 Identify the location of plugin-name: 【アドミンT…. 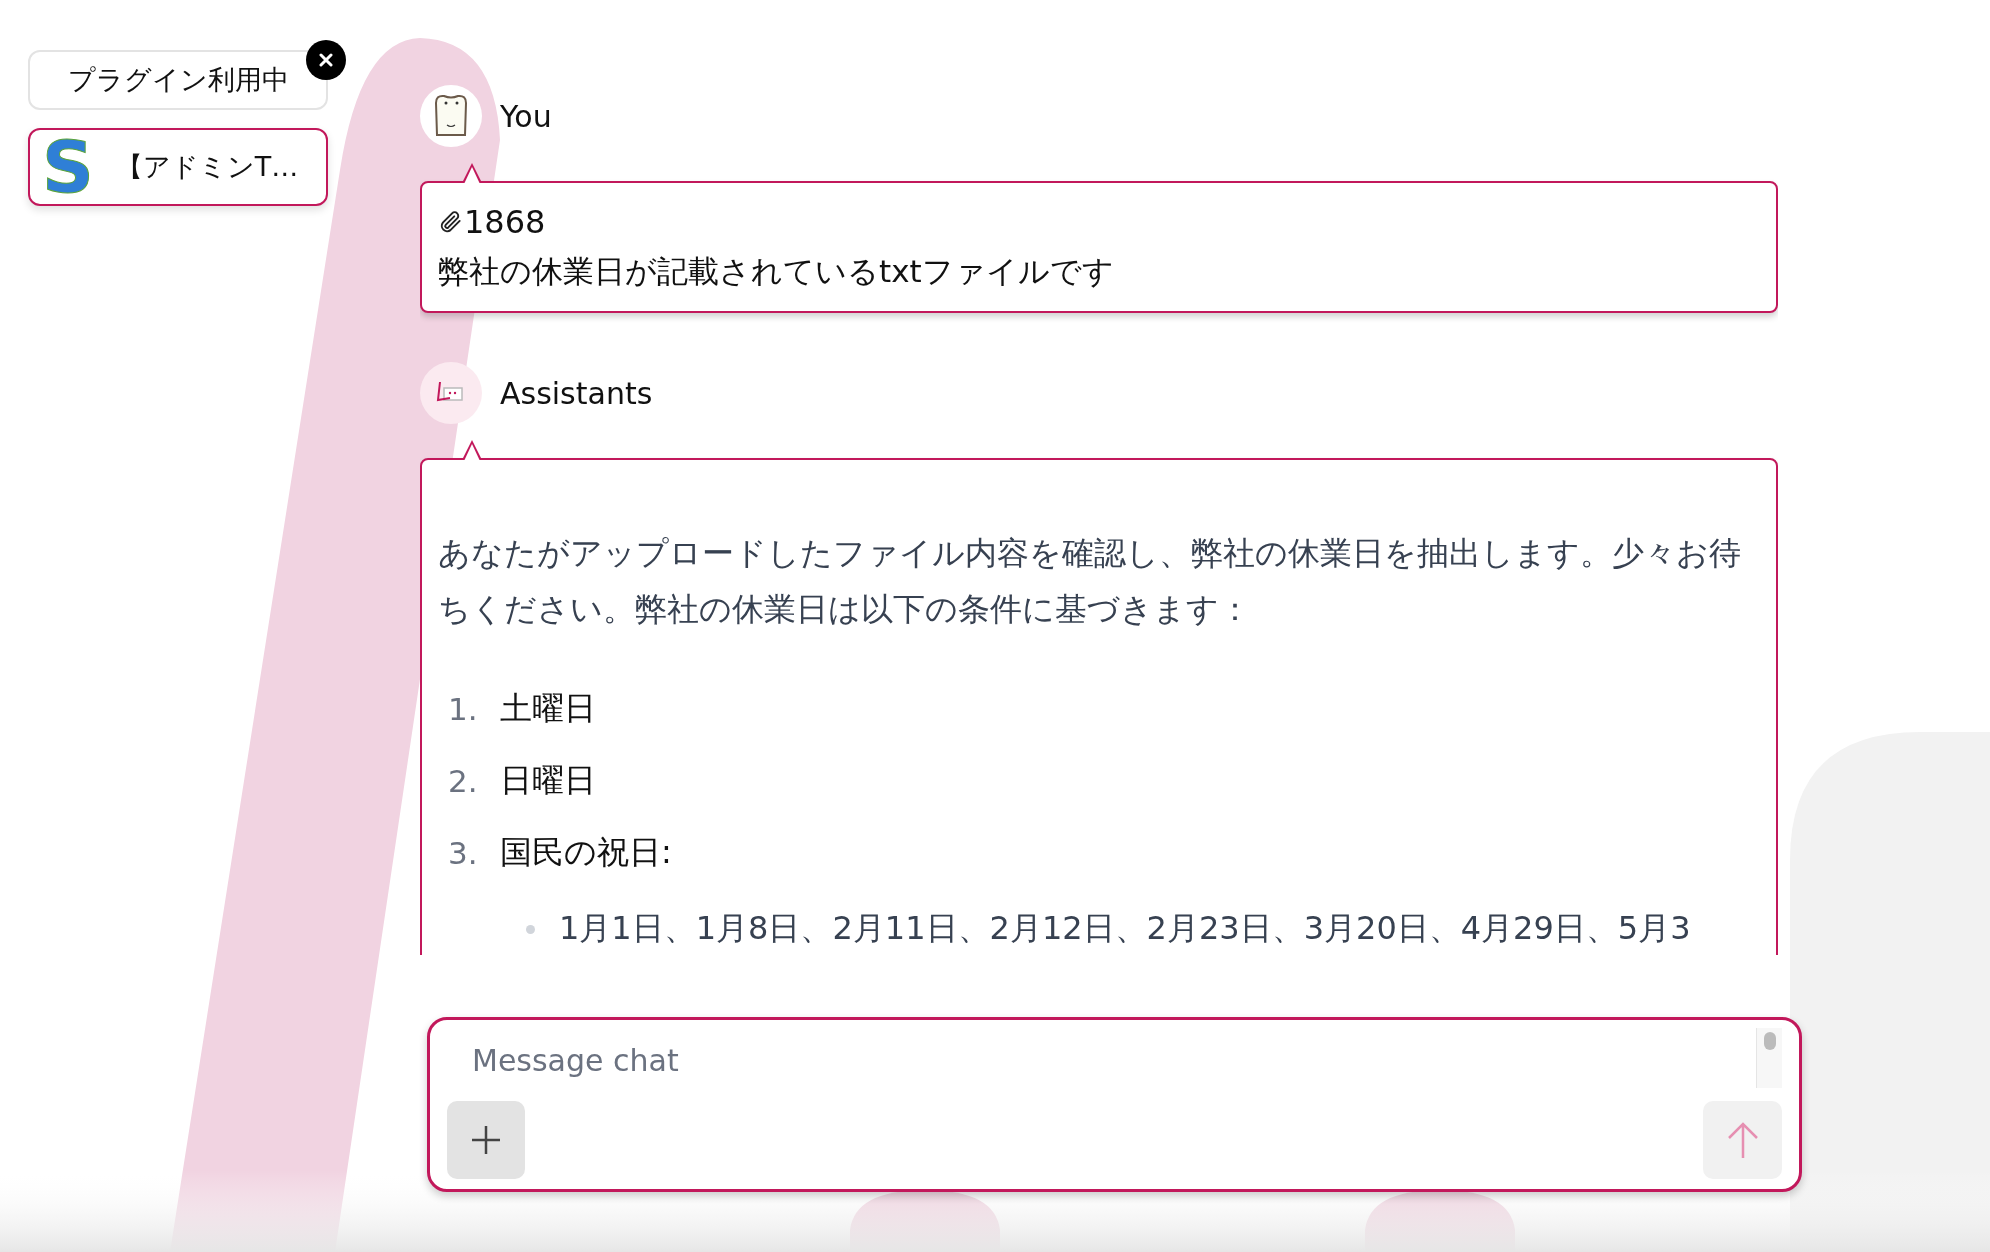
(207, 167).